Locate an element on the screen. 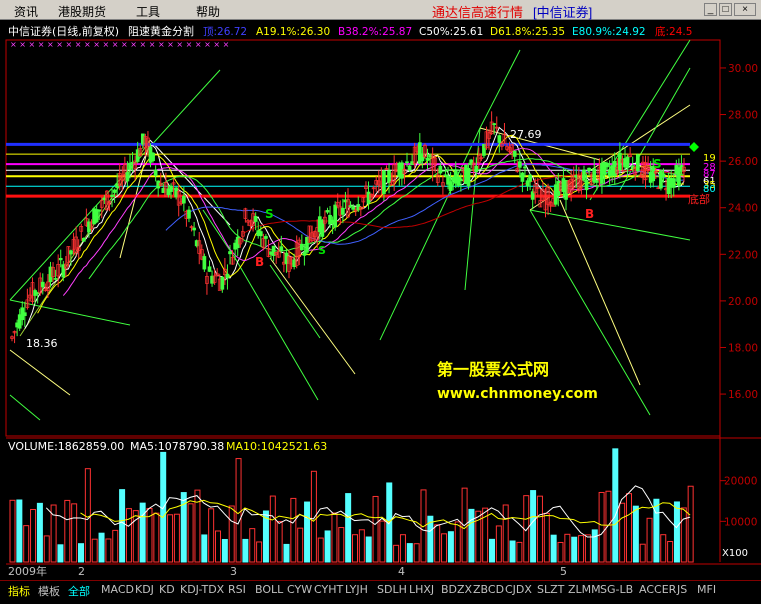  tab-slzt: SLZT is located at coordinates (550, 589).